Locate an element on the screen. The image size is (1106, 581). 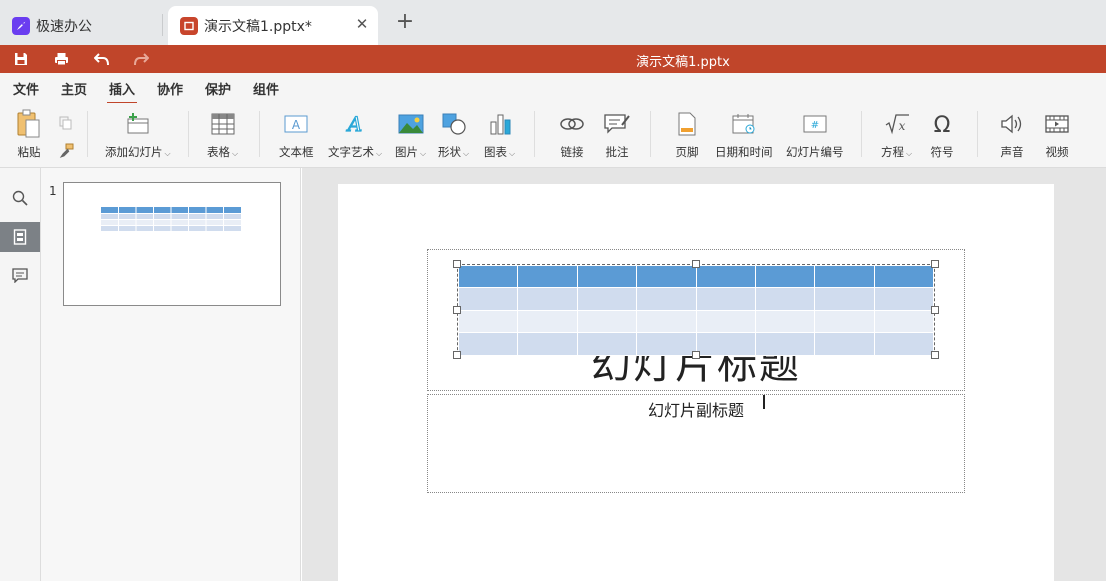
menu-collaborate: 协作 is located at coordinates (170, 88).